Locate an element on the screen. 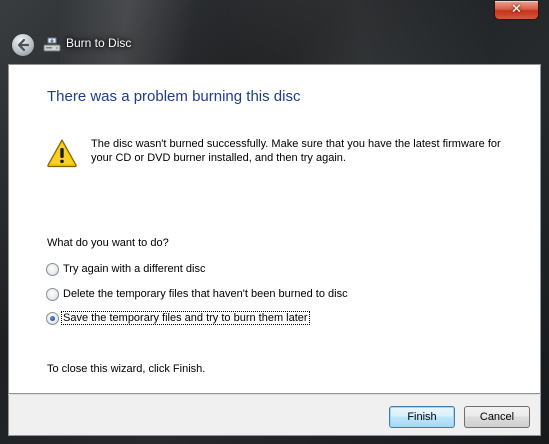 The width and height of the screenshot is (549, 444). burn-disc-icon is located at coordinates (52, 44).